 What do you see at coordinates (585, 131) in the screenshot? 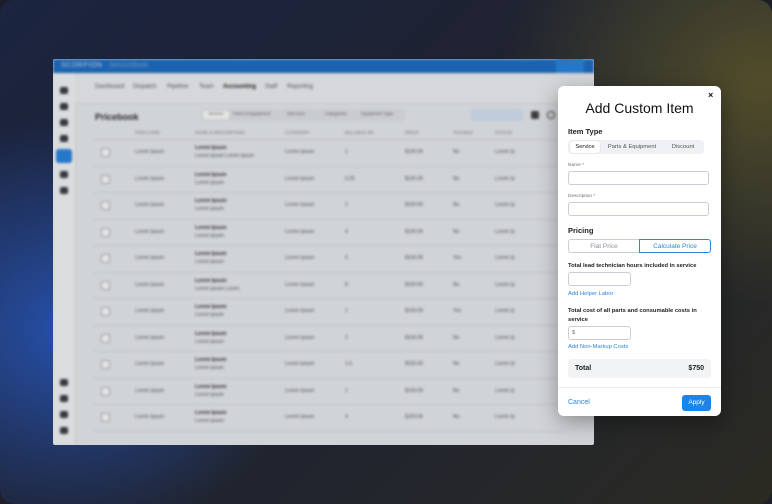
I see `item-type-label: Item Type` at bounding box center [585, 131].